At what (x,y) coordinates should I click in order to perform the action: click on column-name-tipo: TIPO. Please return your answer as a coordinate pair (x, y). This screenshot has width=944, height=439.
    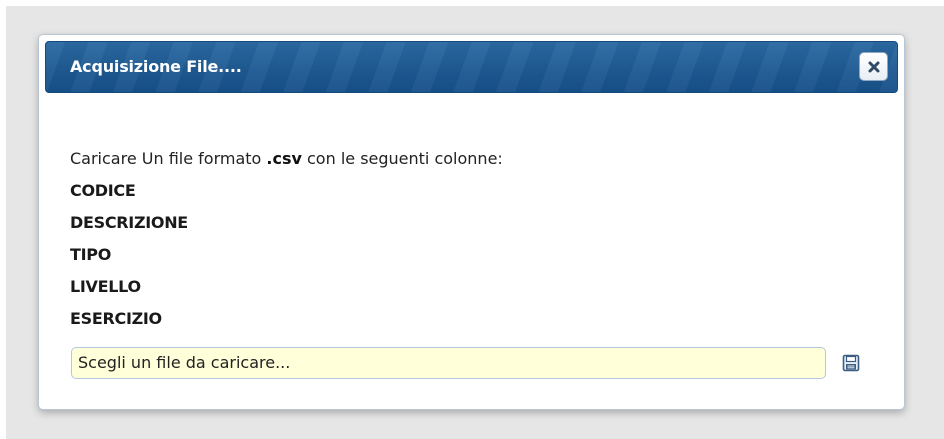
    Looking at the image, I should click on (90, 254).